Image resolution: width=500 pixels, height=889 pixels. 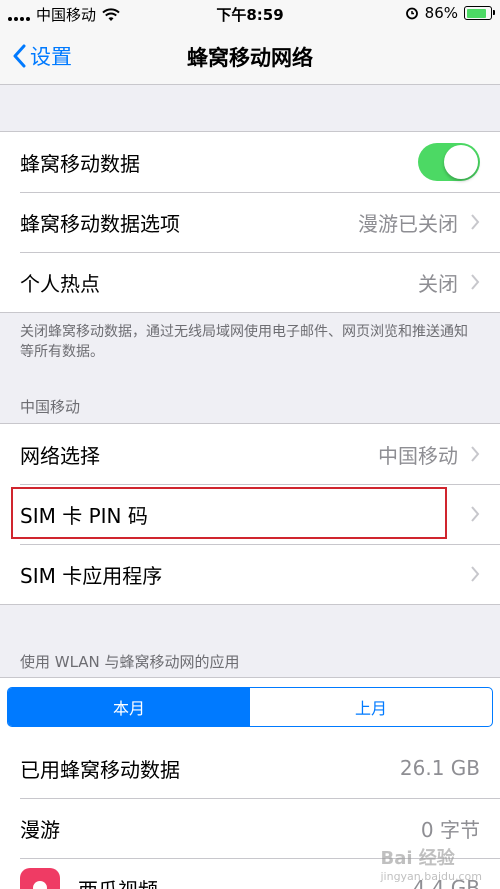 What do you see at coordinates (245, 881) in the screenshot?
I see `app-name: 西瓜视频` at bounding box center [245, 881].